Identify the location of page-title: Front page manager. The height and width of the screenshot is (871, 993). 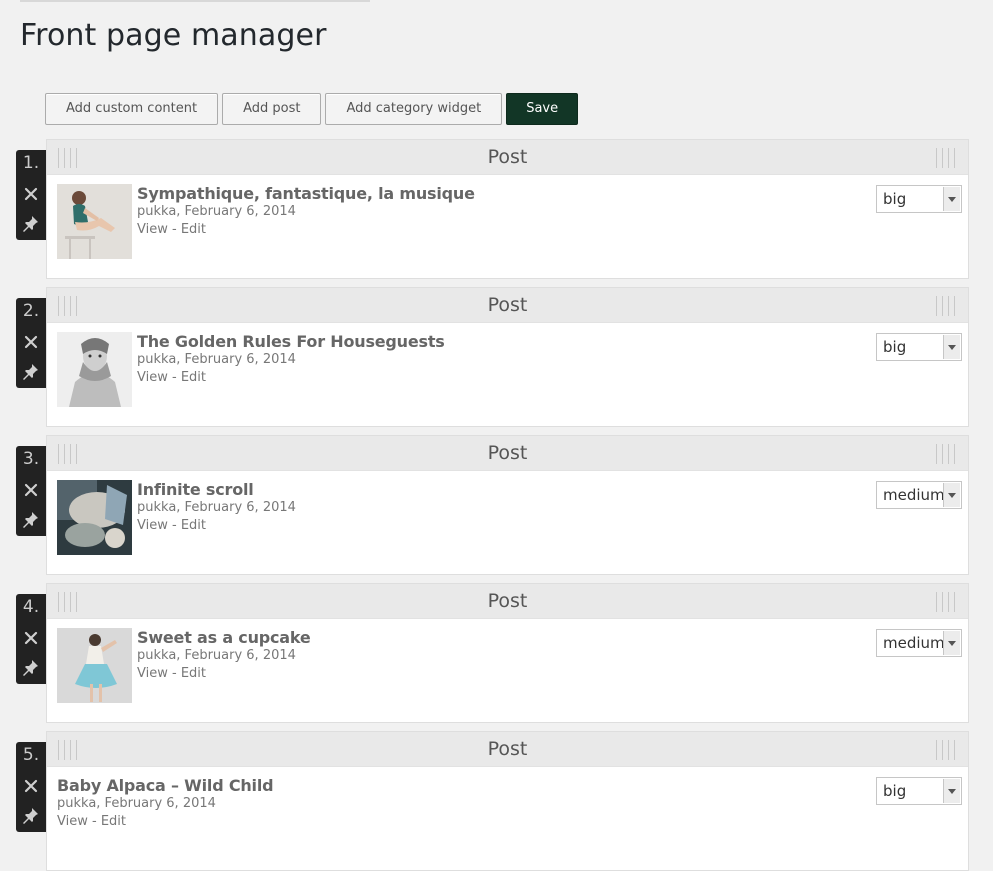
(173, 35).